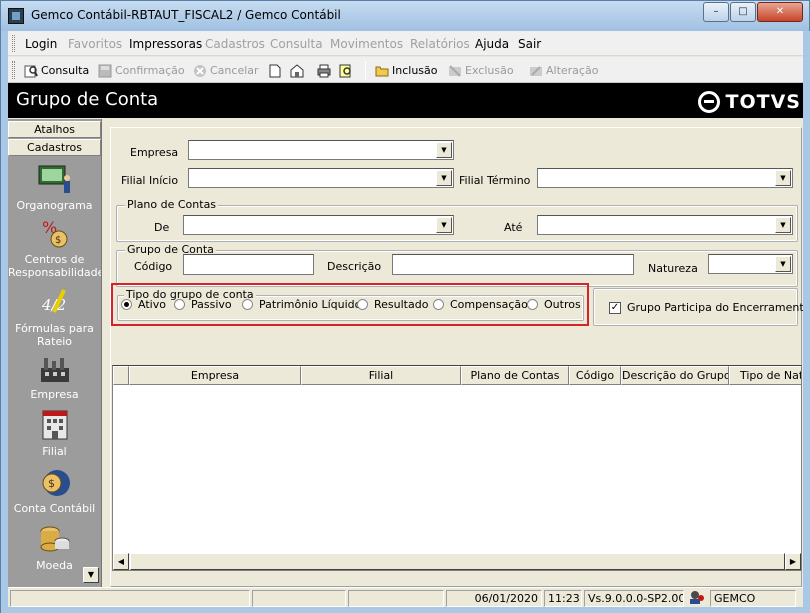 The image size is (810, 613). I want to click on column-header-descricao: Descrição do Grupo, so click(675, 375).